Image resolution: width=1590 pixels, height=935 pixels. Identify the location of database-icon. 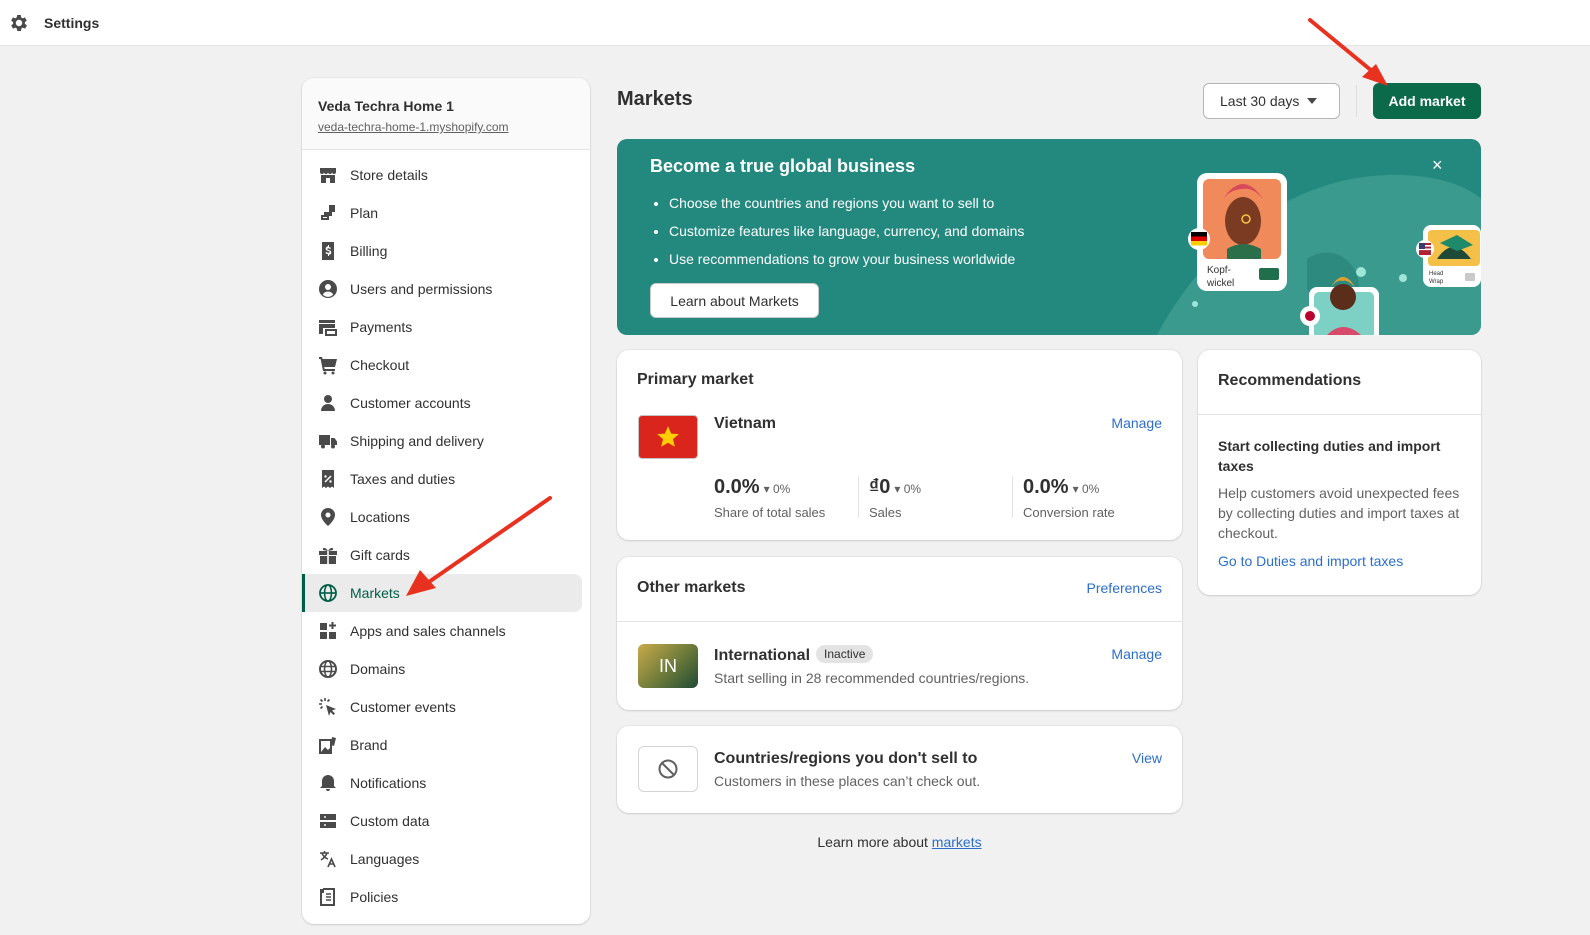
(328, 821).